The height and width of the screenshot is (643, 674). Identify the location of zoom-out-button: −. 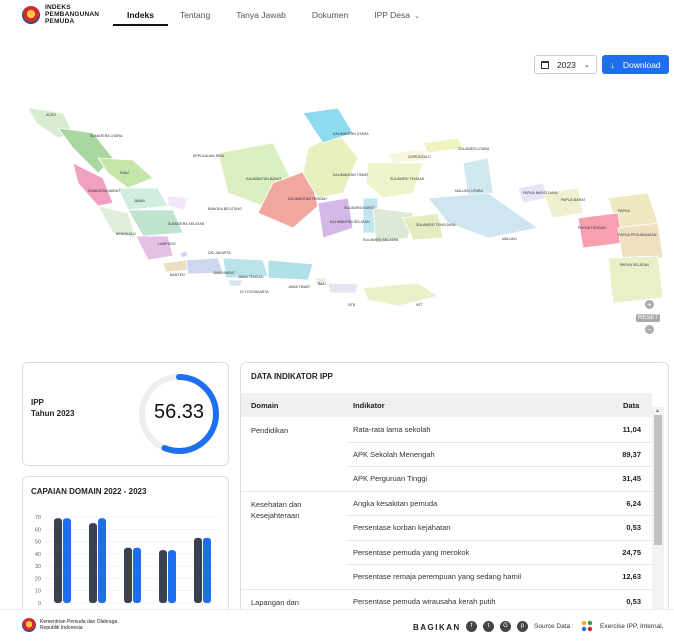
(649, 329).